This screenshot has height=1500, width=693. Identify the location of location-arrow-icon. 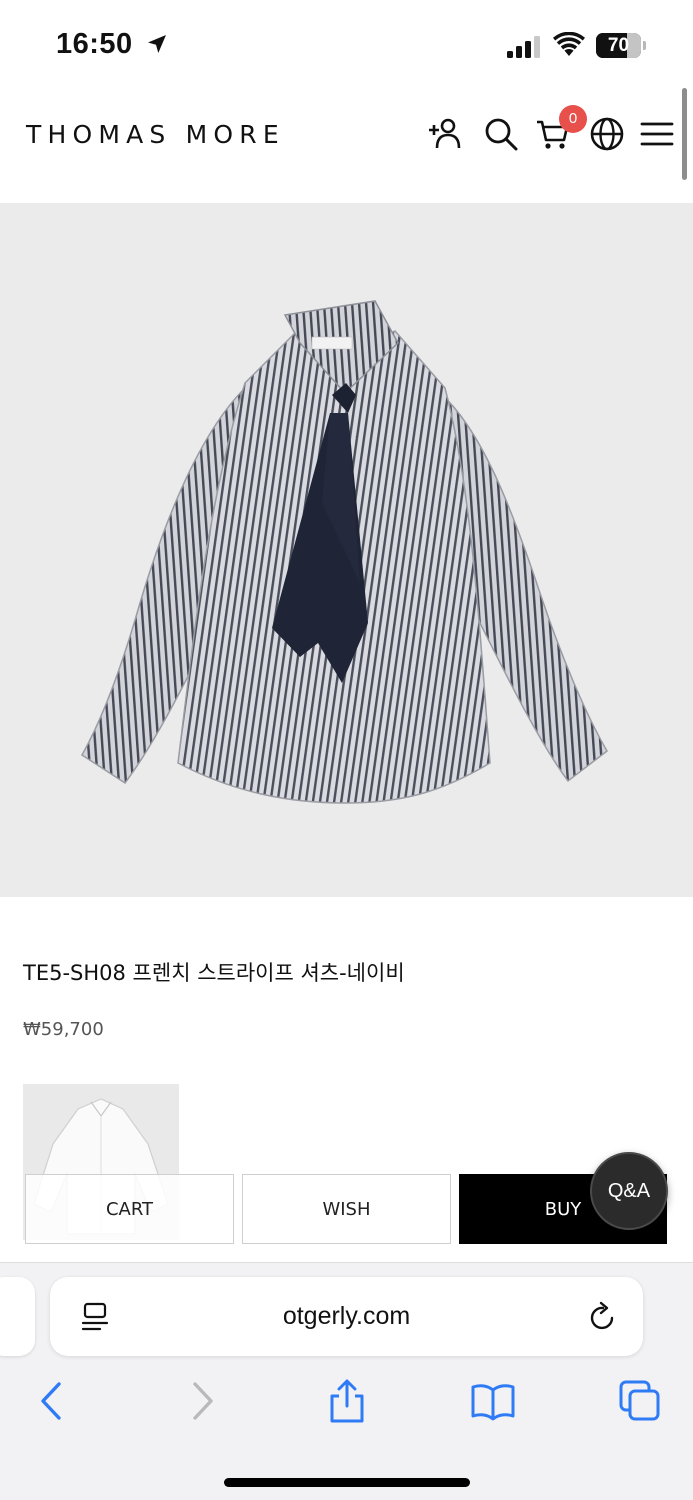
(157, 44).